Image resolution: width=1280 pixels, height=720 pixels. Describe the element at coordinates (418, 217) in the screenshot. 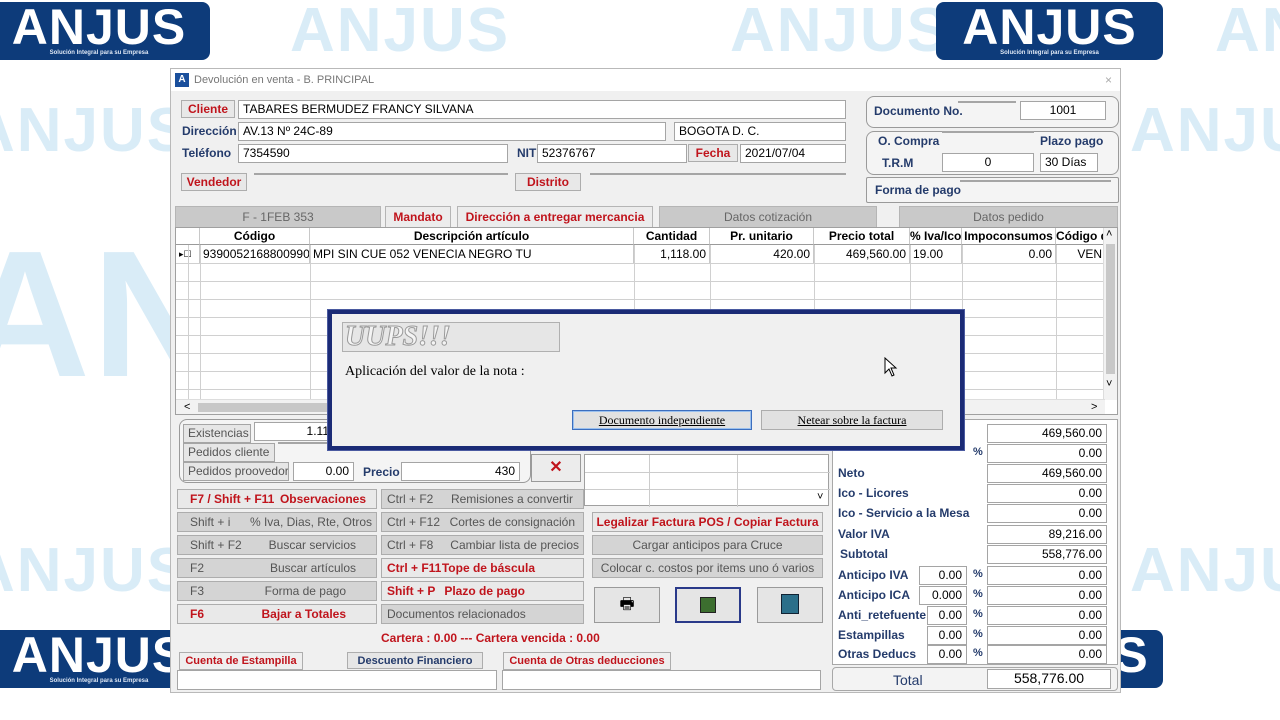

I see `tab-mandato: Mandato` at that location.